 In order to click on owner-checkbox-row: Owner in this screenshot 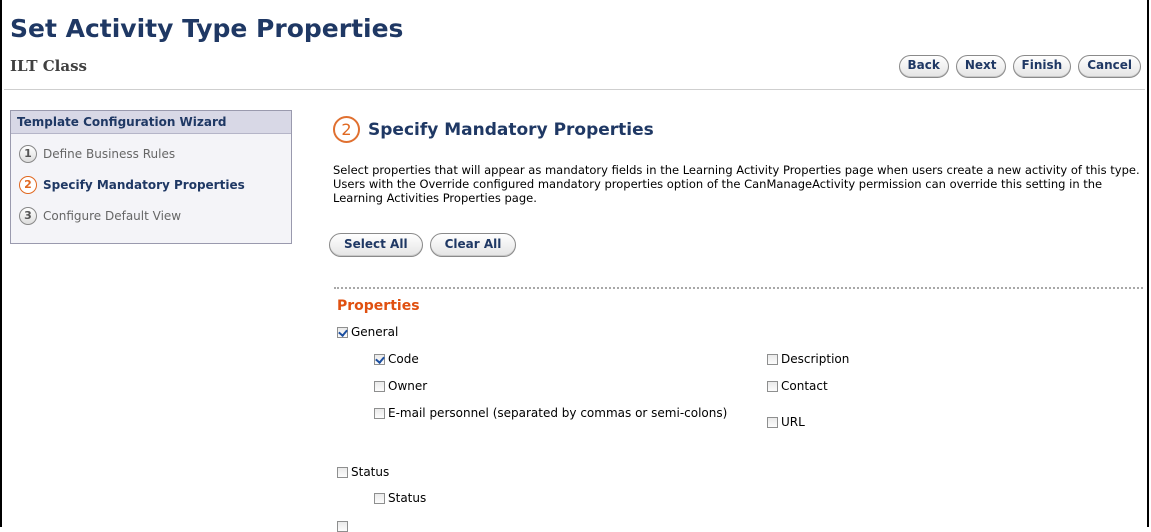, I will do `click(400, 386)`.